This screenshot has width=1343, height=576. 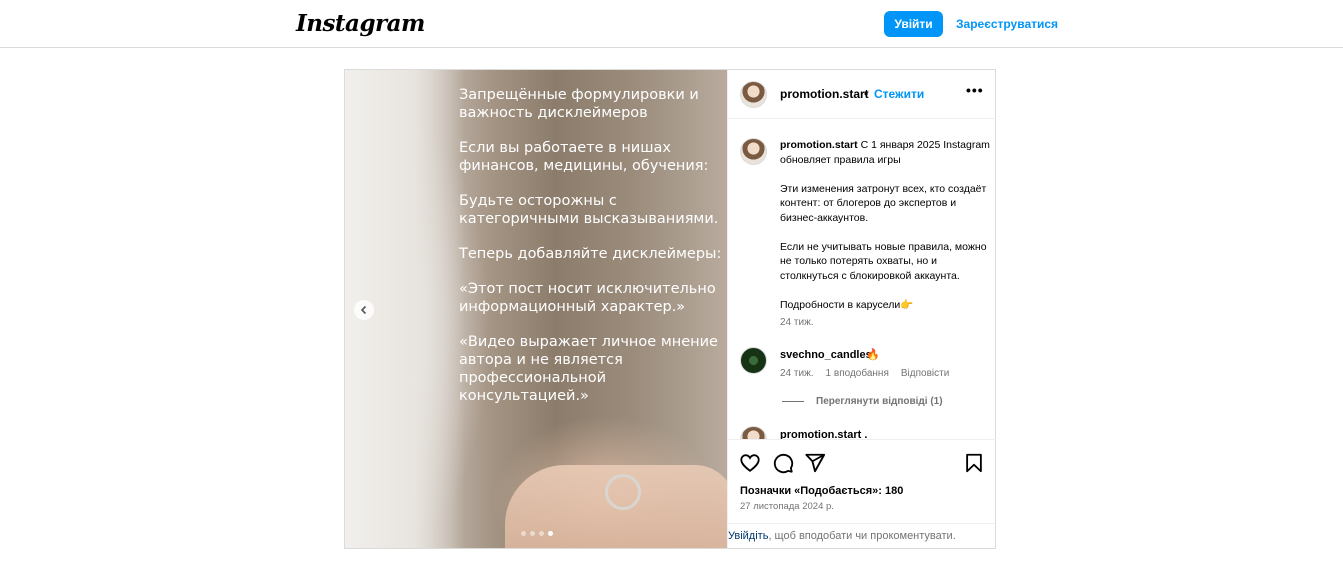 I want to click on comment-meta: 24 тиж. 1 вподобання Відповісти, so click(x=864, y=373).